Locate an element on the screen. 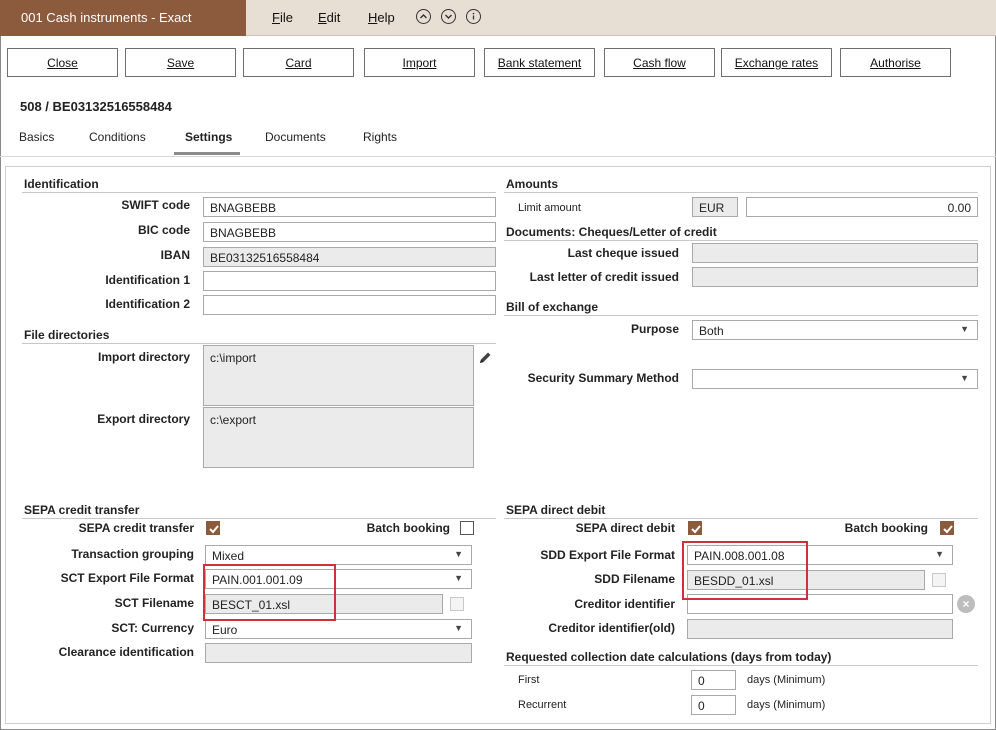 The width and height of the screenshot is (996, 730). sct-batch-booking-label: Batch booking is located at coordinates (408, 528).